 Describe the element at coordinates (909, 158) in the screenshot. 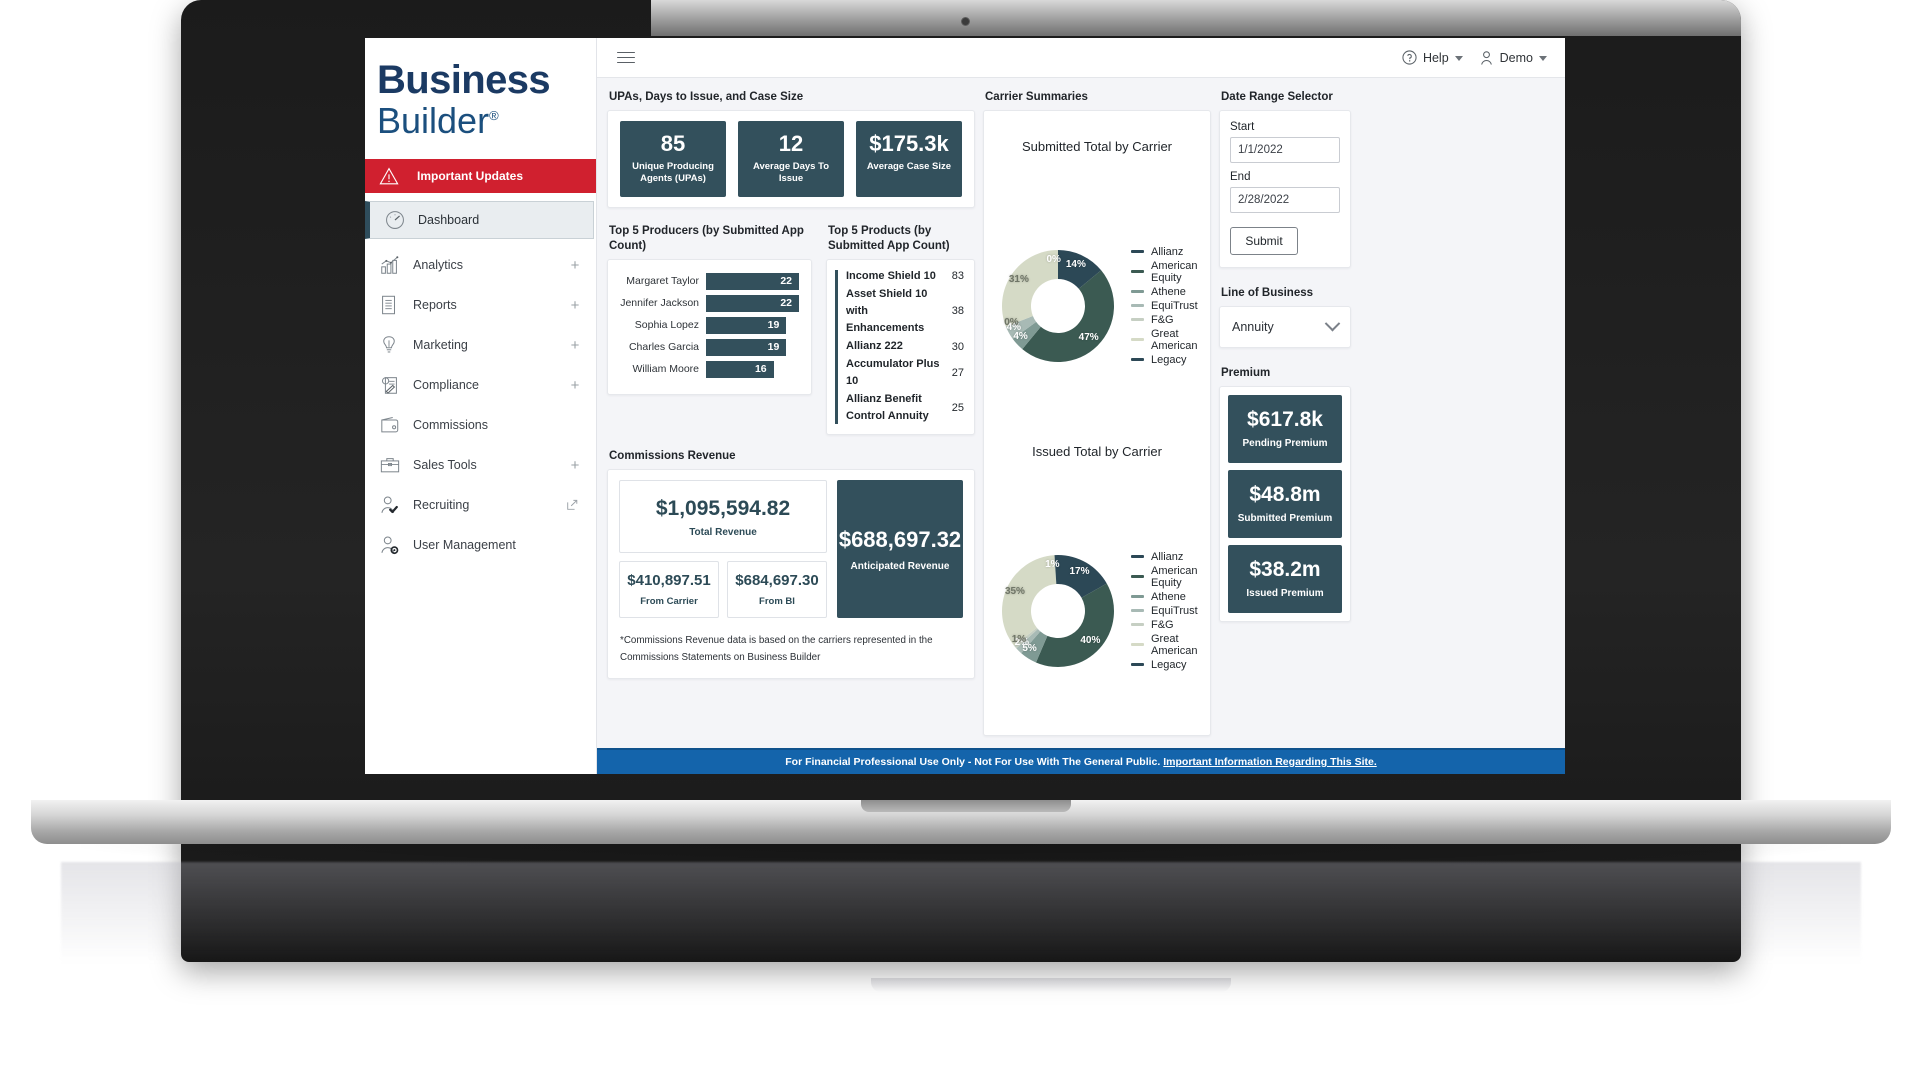

I see `kpi-avg-case-size: $175.3k Average Case Size` at that location.